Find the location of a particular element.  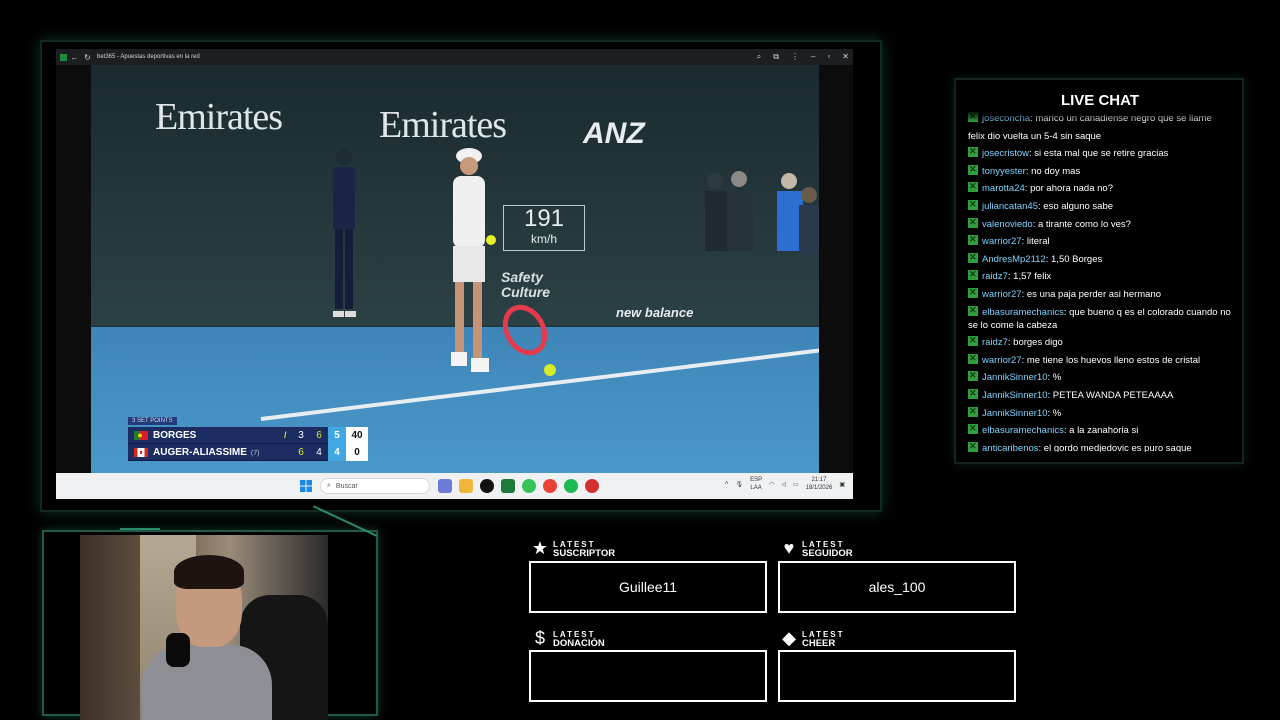

chat-username: anticaribenos is located at coordinates (1010, 447).